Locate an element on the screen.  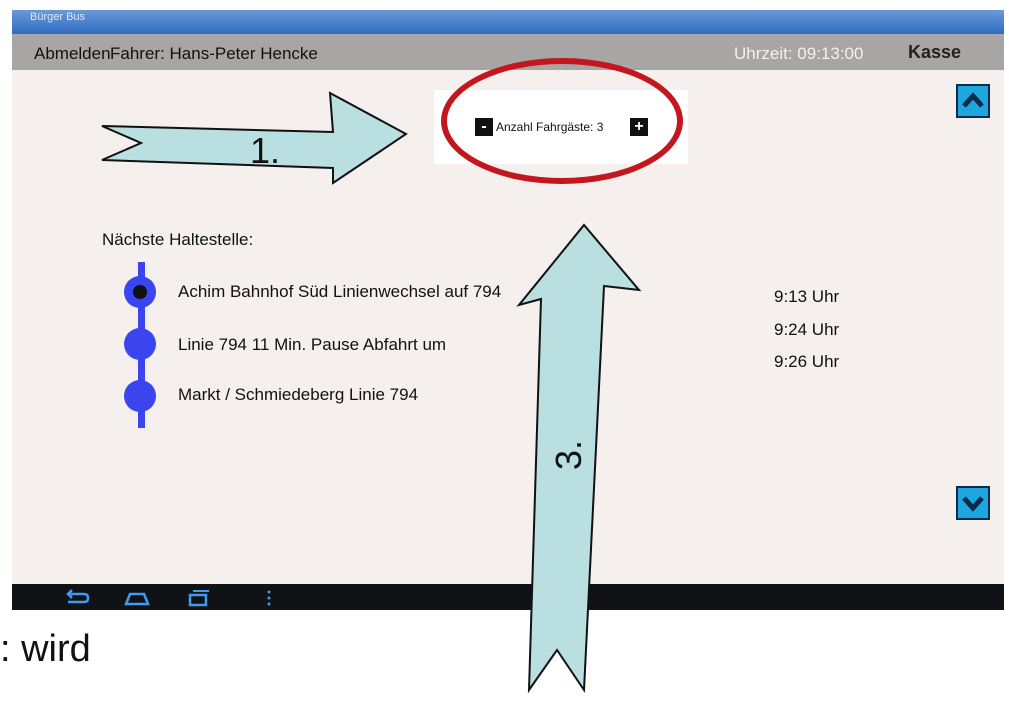
arrow-3-label: 3. is located at coordinates (568, 454).